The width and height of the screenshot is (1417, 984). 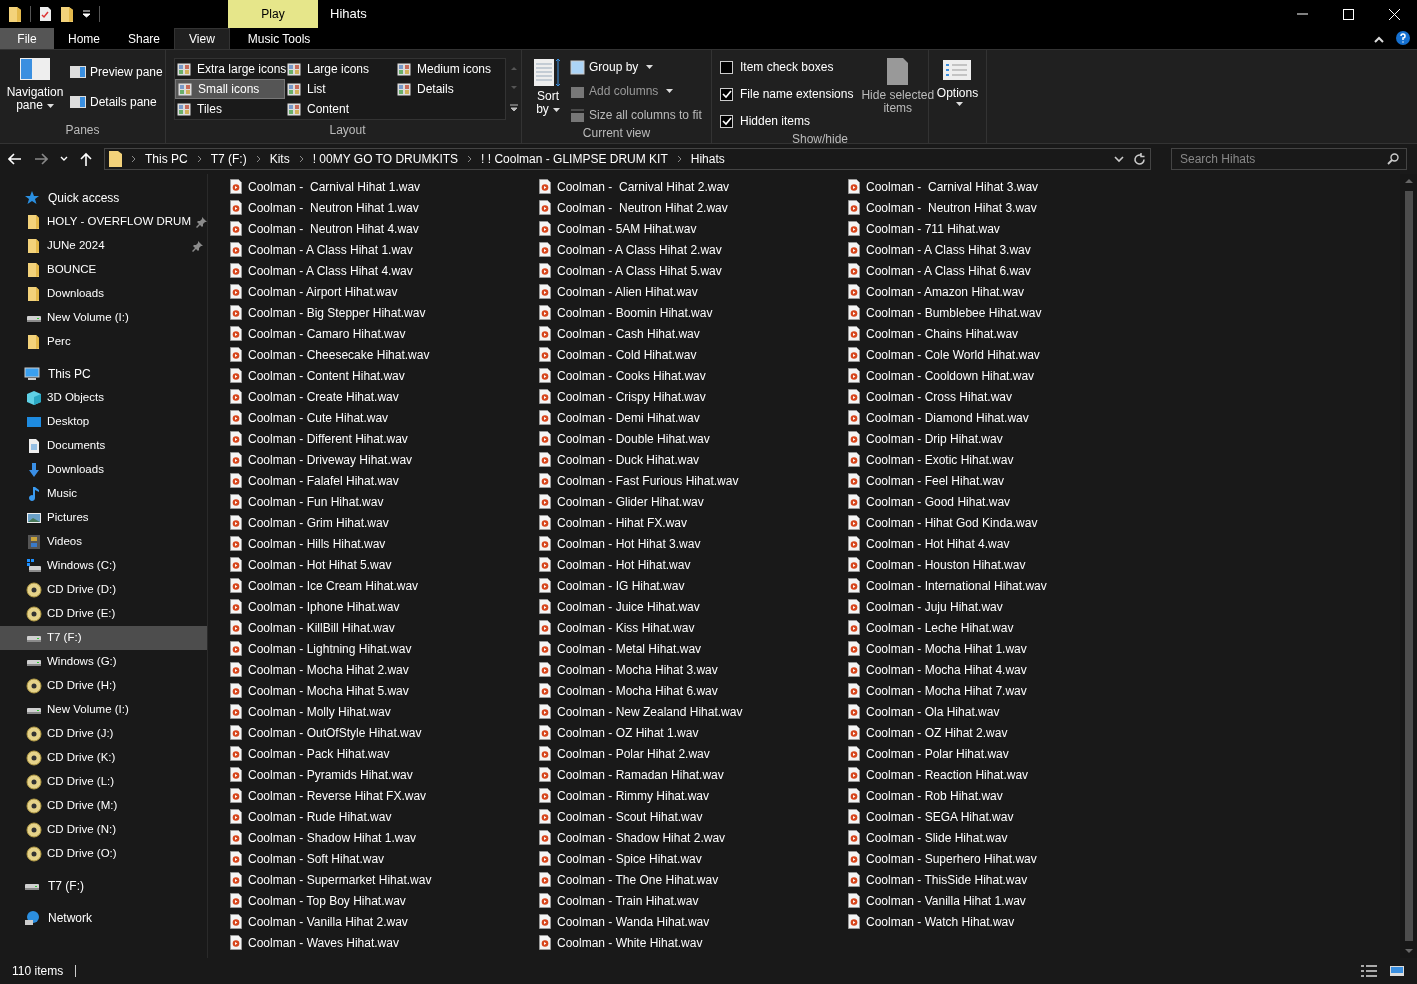 What do you see at coordinates (693, 669) in the screenshot?
I see `file-item: Coolman - Mocha Hihat 3.wav` at bounding box center [693, 669].